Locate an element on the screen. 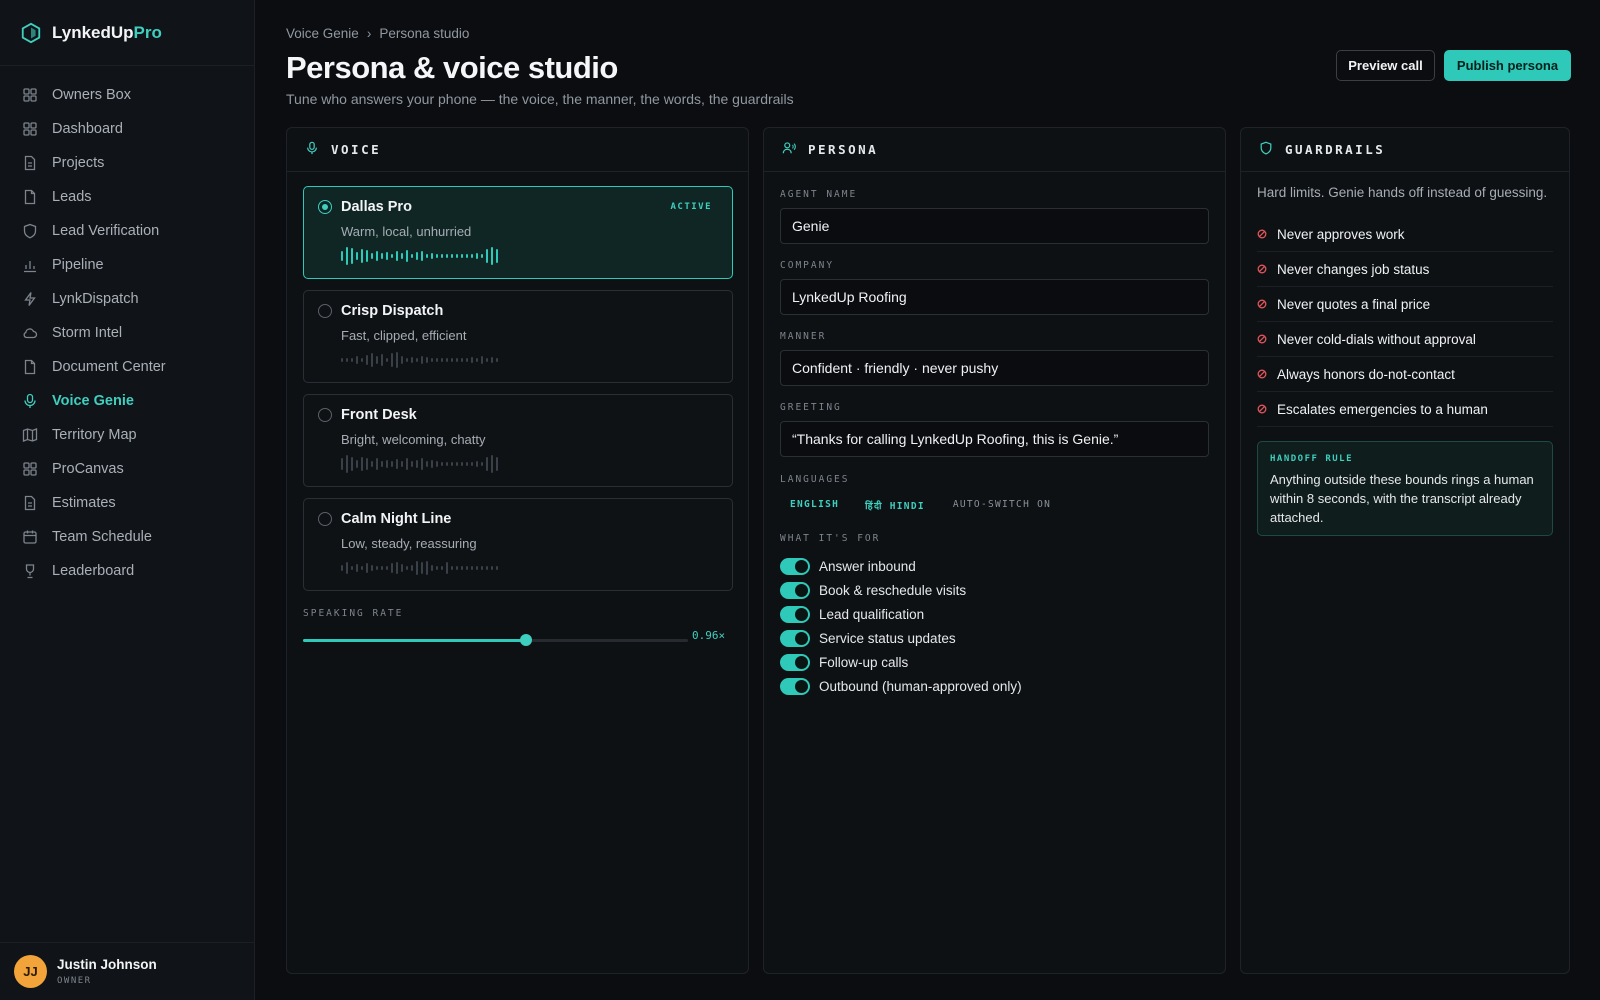 This screenshot has width=1600, height=1000. sidebar-item-label: Team Schedule is located at coordinates (102, 537).